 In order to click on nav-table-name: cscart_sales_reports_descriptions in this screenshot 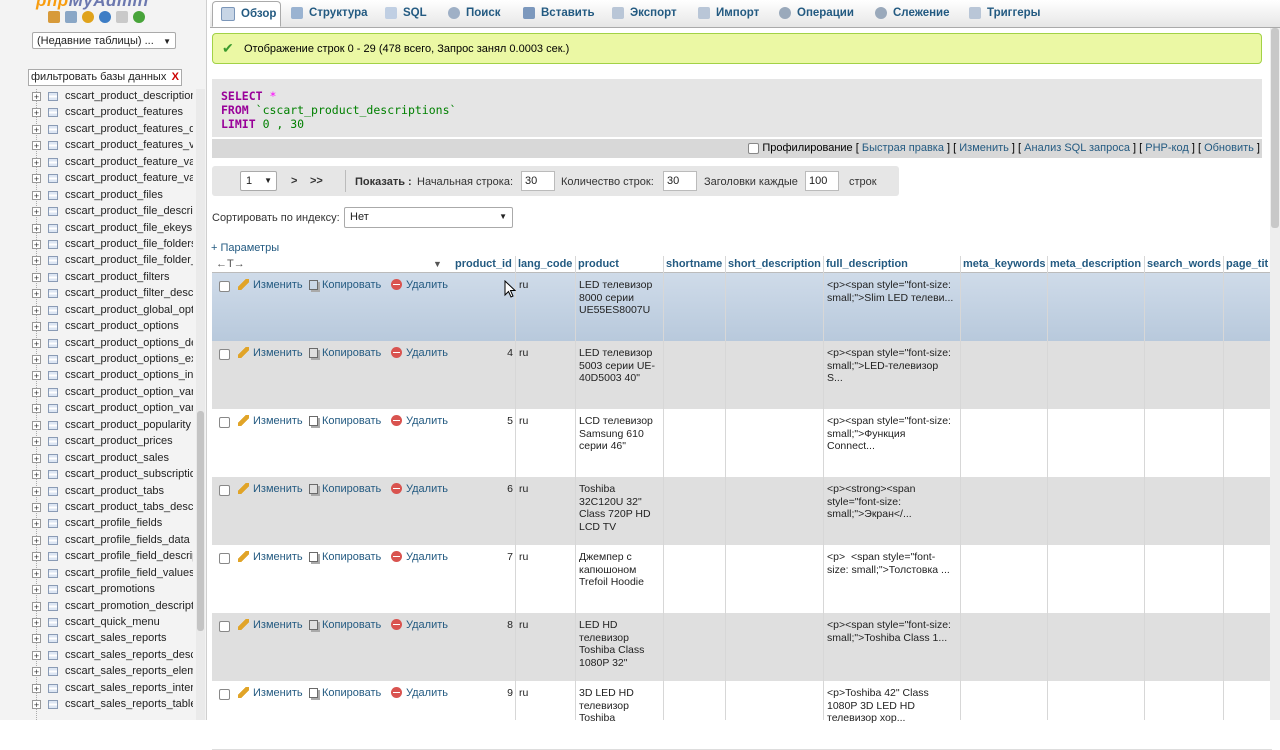, I will do `click(129, 655)`.